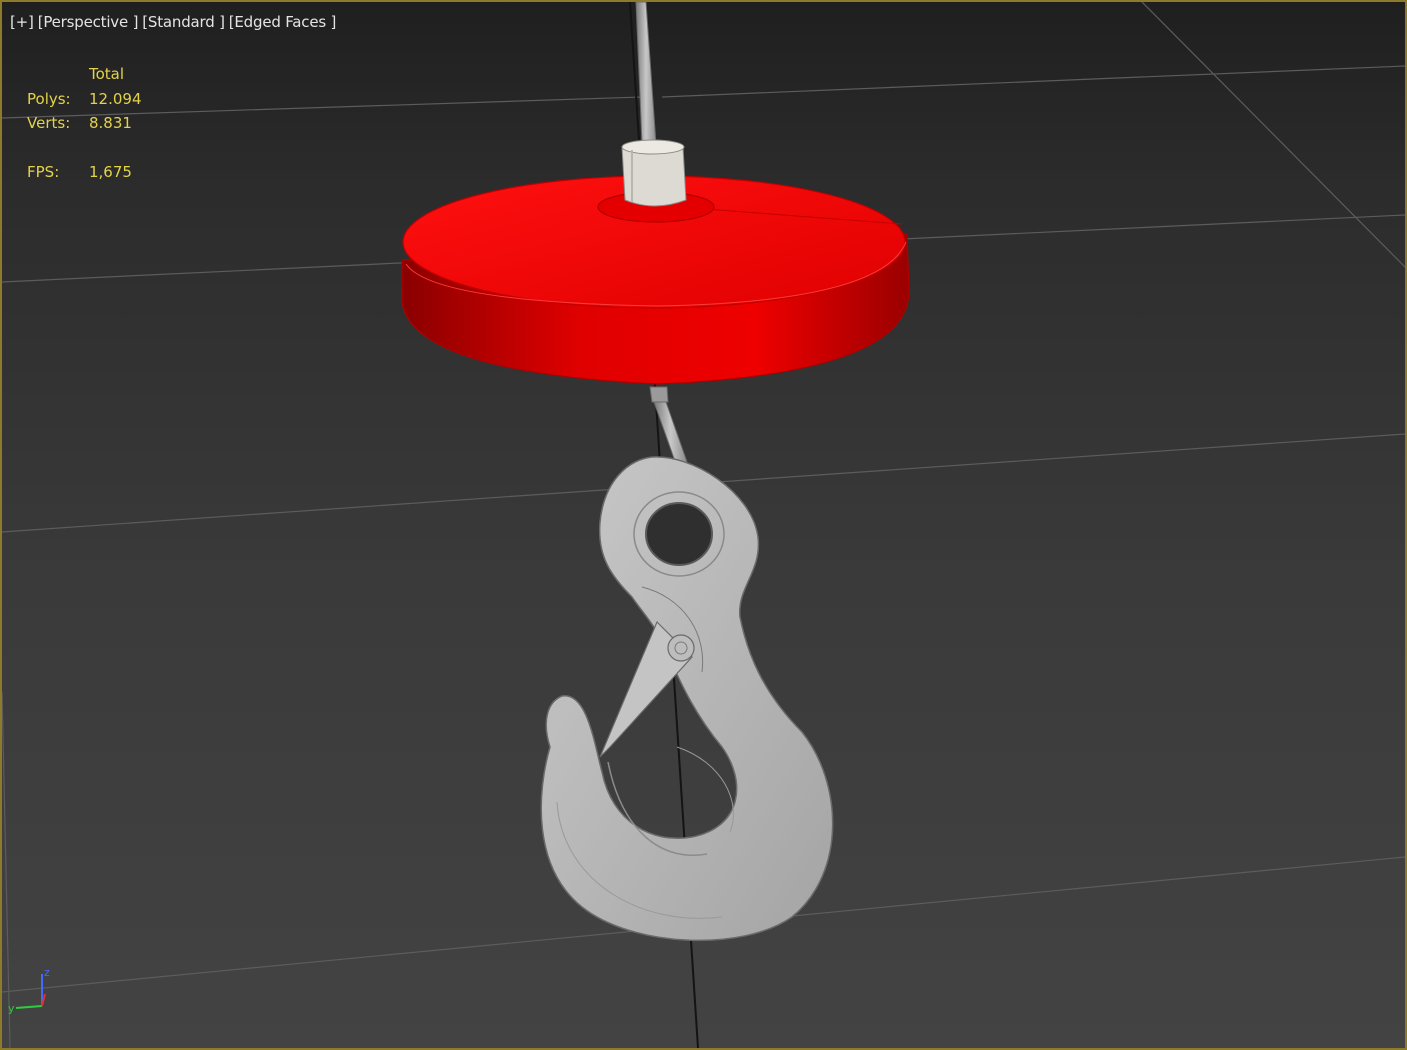 The image size is (1407, 1050). What do you see at coordinates (646, 73) in the screenshot?
I see `cable-upper` at bounding box center [646, 73].